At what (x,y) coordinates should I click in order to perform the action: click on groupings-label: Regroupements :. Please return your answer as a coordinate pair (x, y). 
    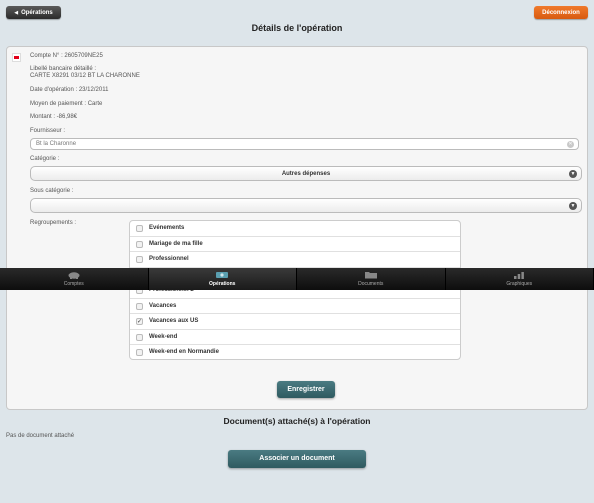
    Looking at the image, I should click on (53, 223).